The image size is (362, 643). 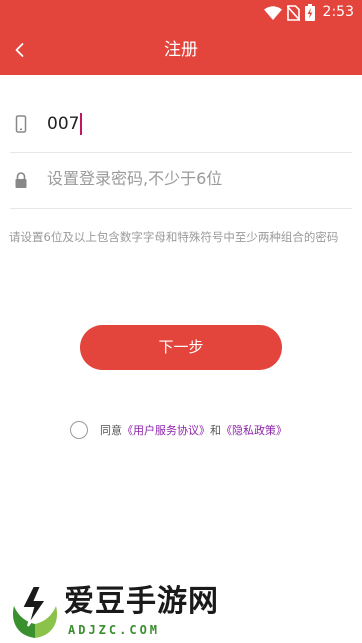 What do you see at coordinates (293, 12) in the screenshot?
I see `no-sim-icon` at bounding box center [293, 12].